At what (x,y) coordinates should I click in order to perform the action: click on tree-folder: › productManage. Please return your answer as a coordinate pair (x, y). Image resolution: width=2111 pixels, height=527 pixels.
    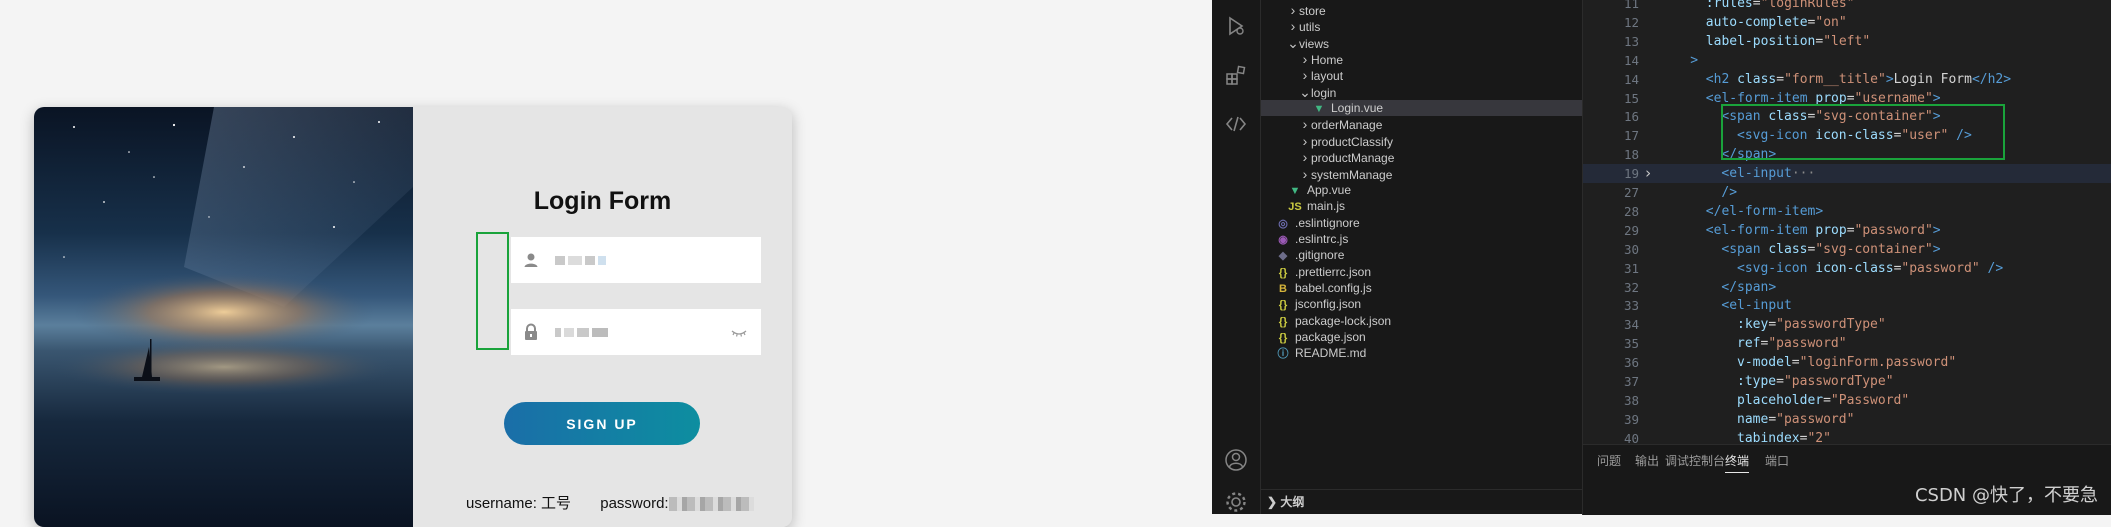
    Looking at the image, I should click on (1421, 157).